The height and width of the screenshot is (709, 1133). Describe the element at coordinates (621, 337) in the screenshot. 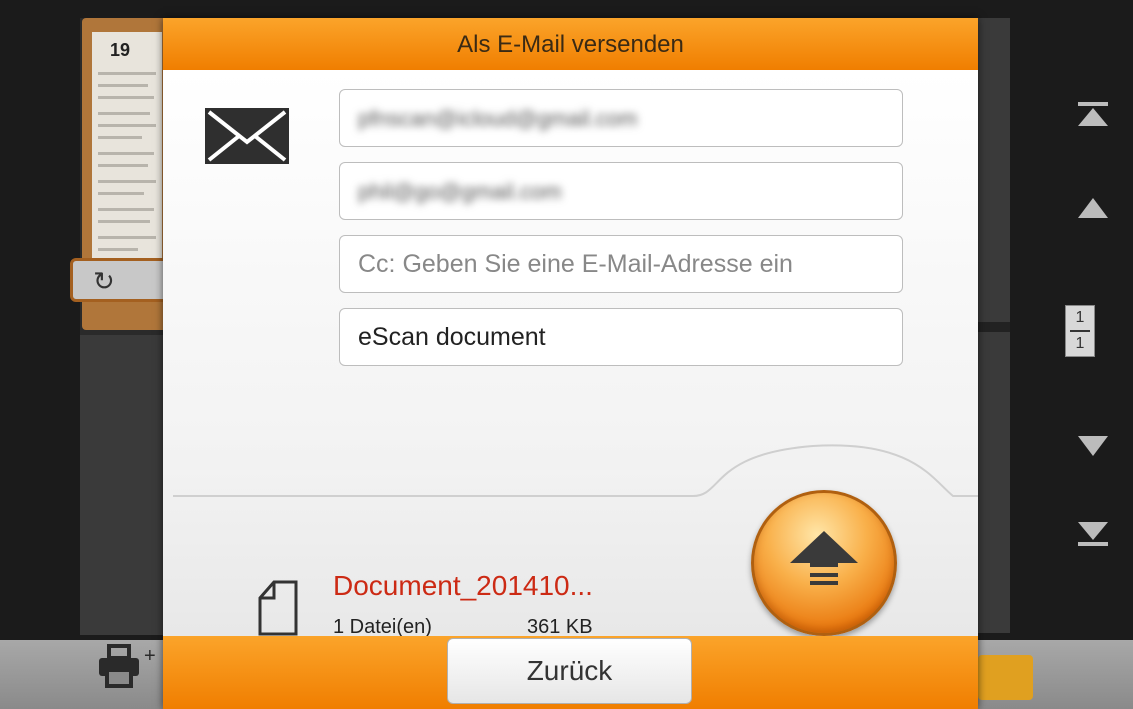

I see `subject-field: eScan document` at that location.